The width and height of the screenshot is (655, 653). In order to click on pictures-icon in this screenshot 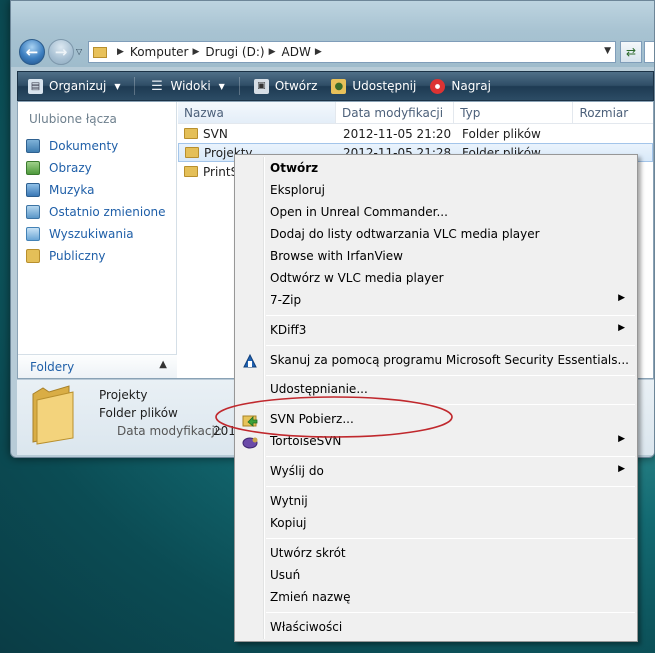, I will do `click(33, 168)`.